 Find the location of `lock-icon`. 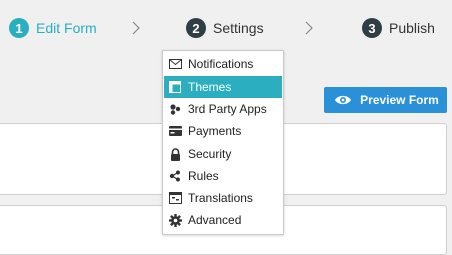

lock-icon is located at coordinates (175, 154).